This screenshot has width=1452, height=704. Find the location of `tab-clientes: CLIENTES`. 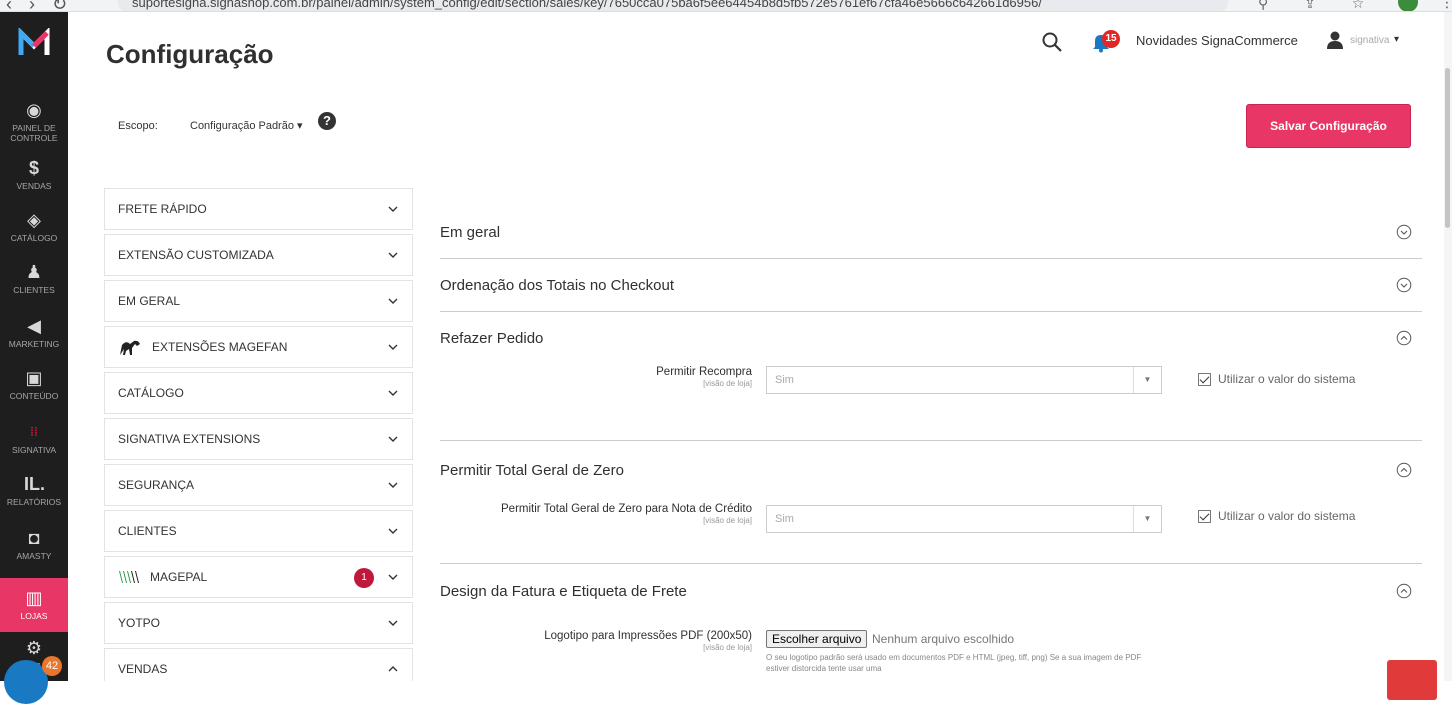

tab-clientes: CLIENTES is located at coordinates (258, 531).